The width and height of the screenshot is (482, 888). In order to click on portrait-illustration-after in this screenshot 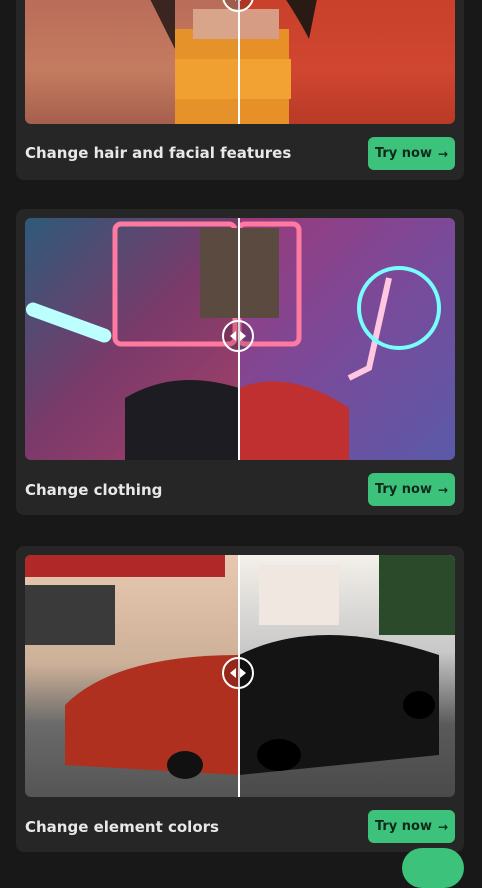, I will do `click(278, 62)`.